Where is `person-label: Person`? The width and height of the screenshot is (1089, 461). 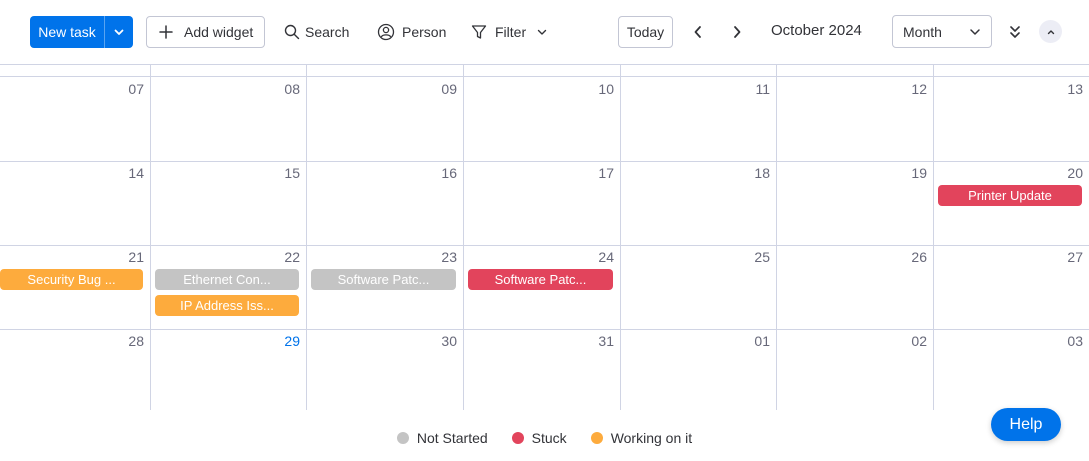 person-label: Person is located at coordinates (424, 32).